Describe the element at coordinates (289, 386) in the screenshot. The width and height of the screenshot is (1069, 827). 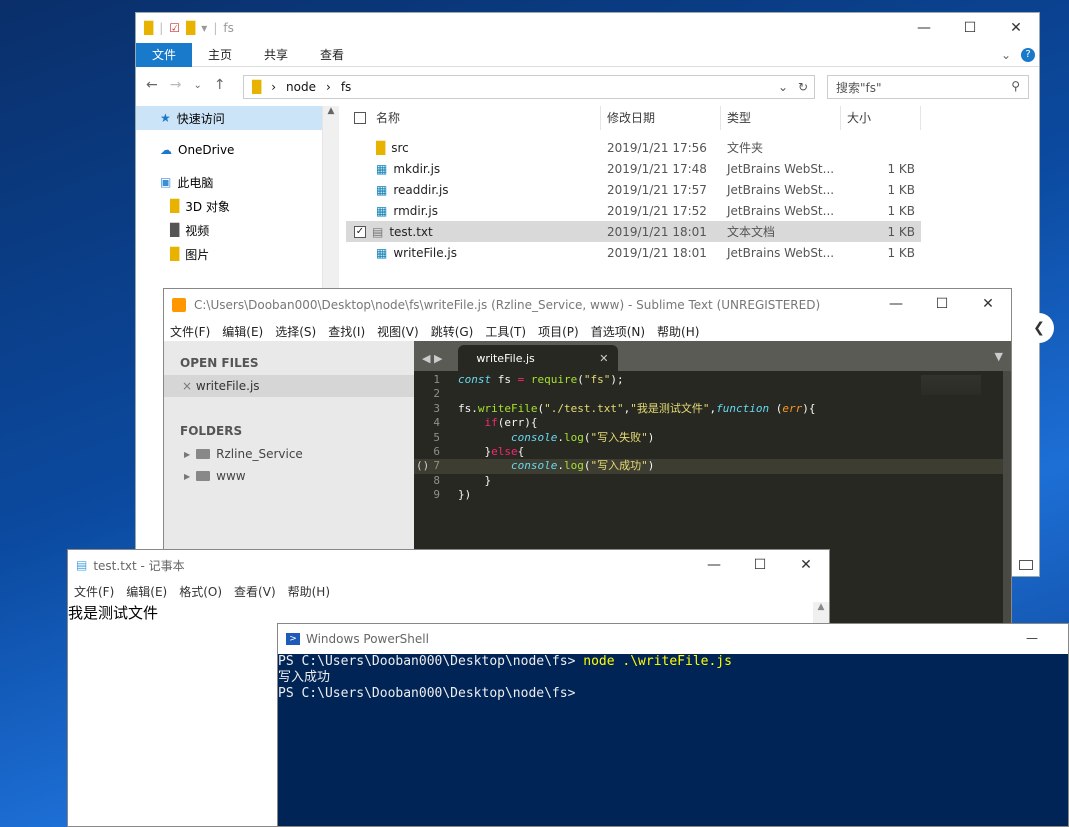
I see `open-file-item: × writeFile.js` at that location.